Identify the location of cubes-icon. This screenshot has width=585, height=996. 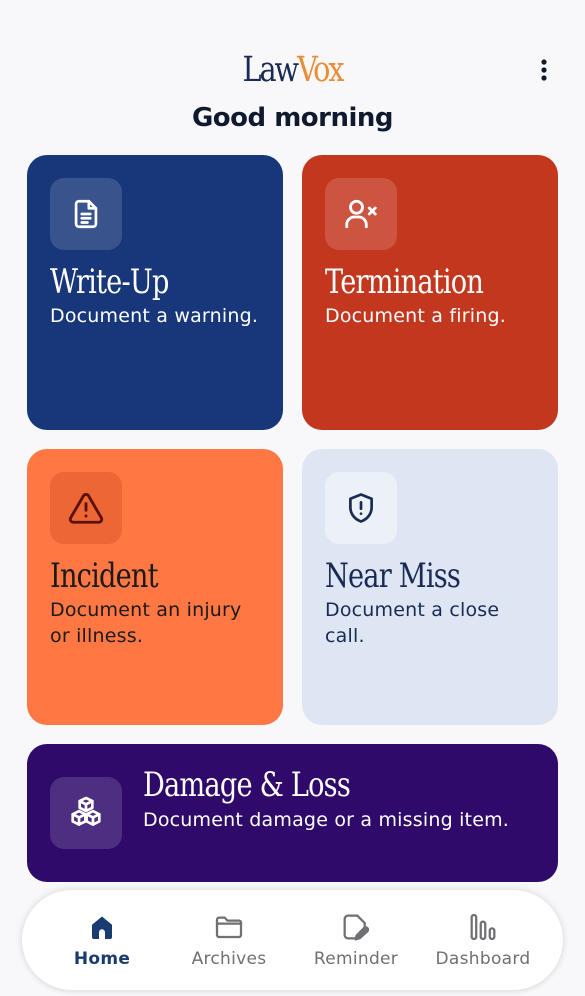
(86, 811).